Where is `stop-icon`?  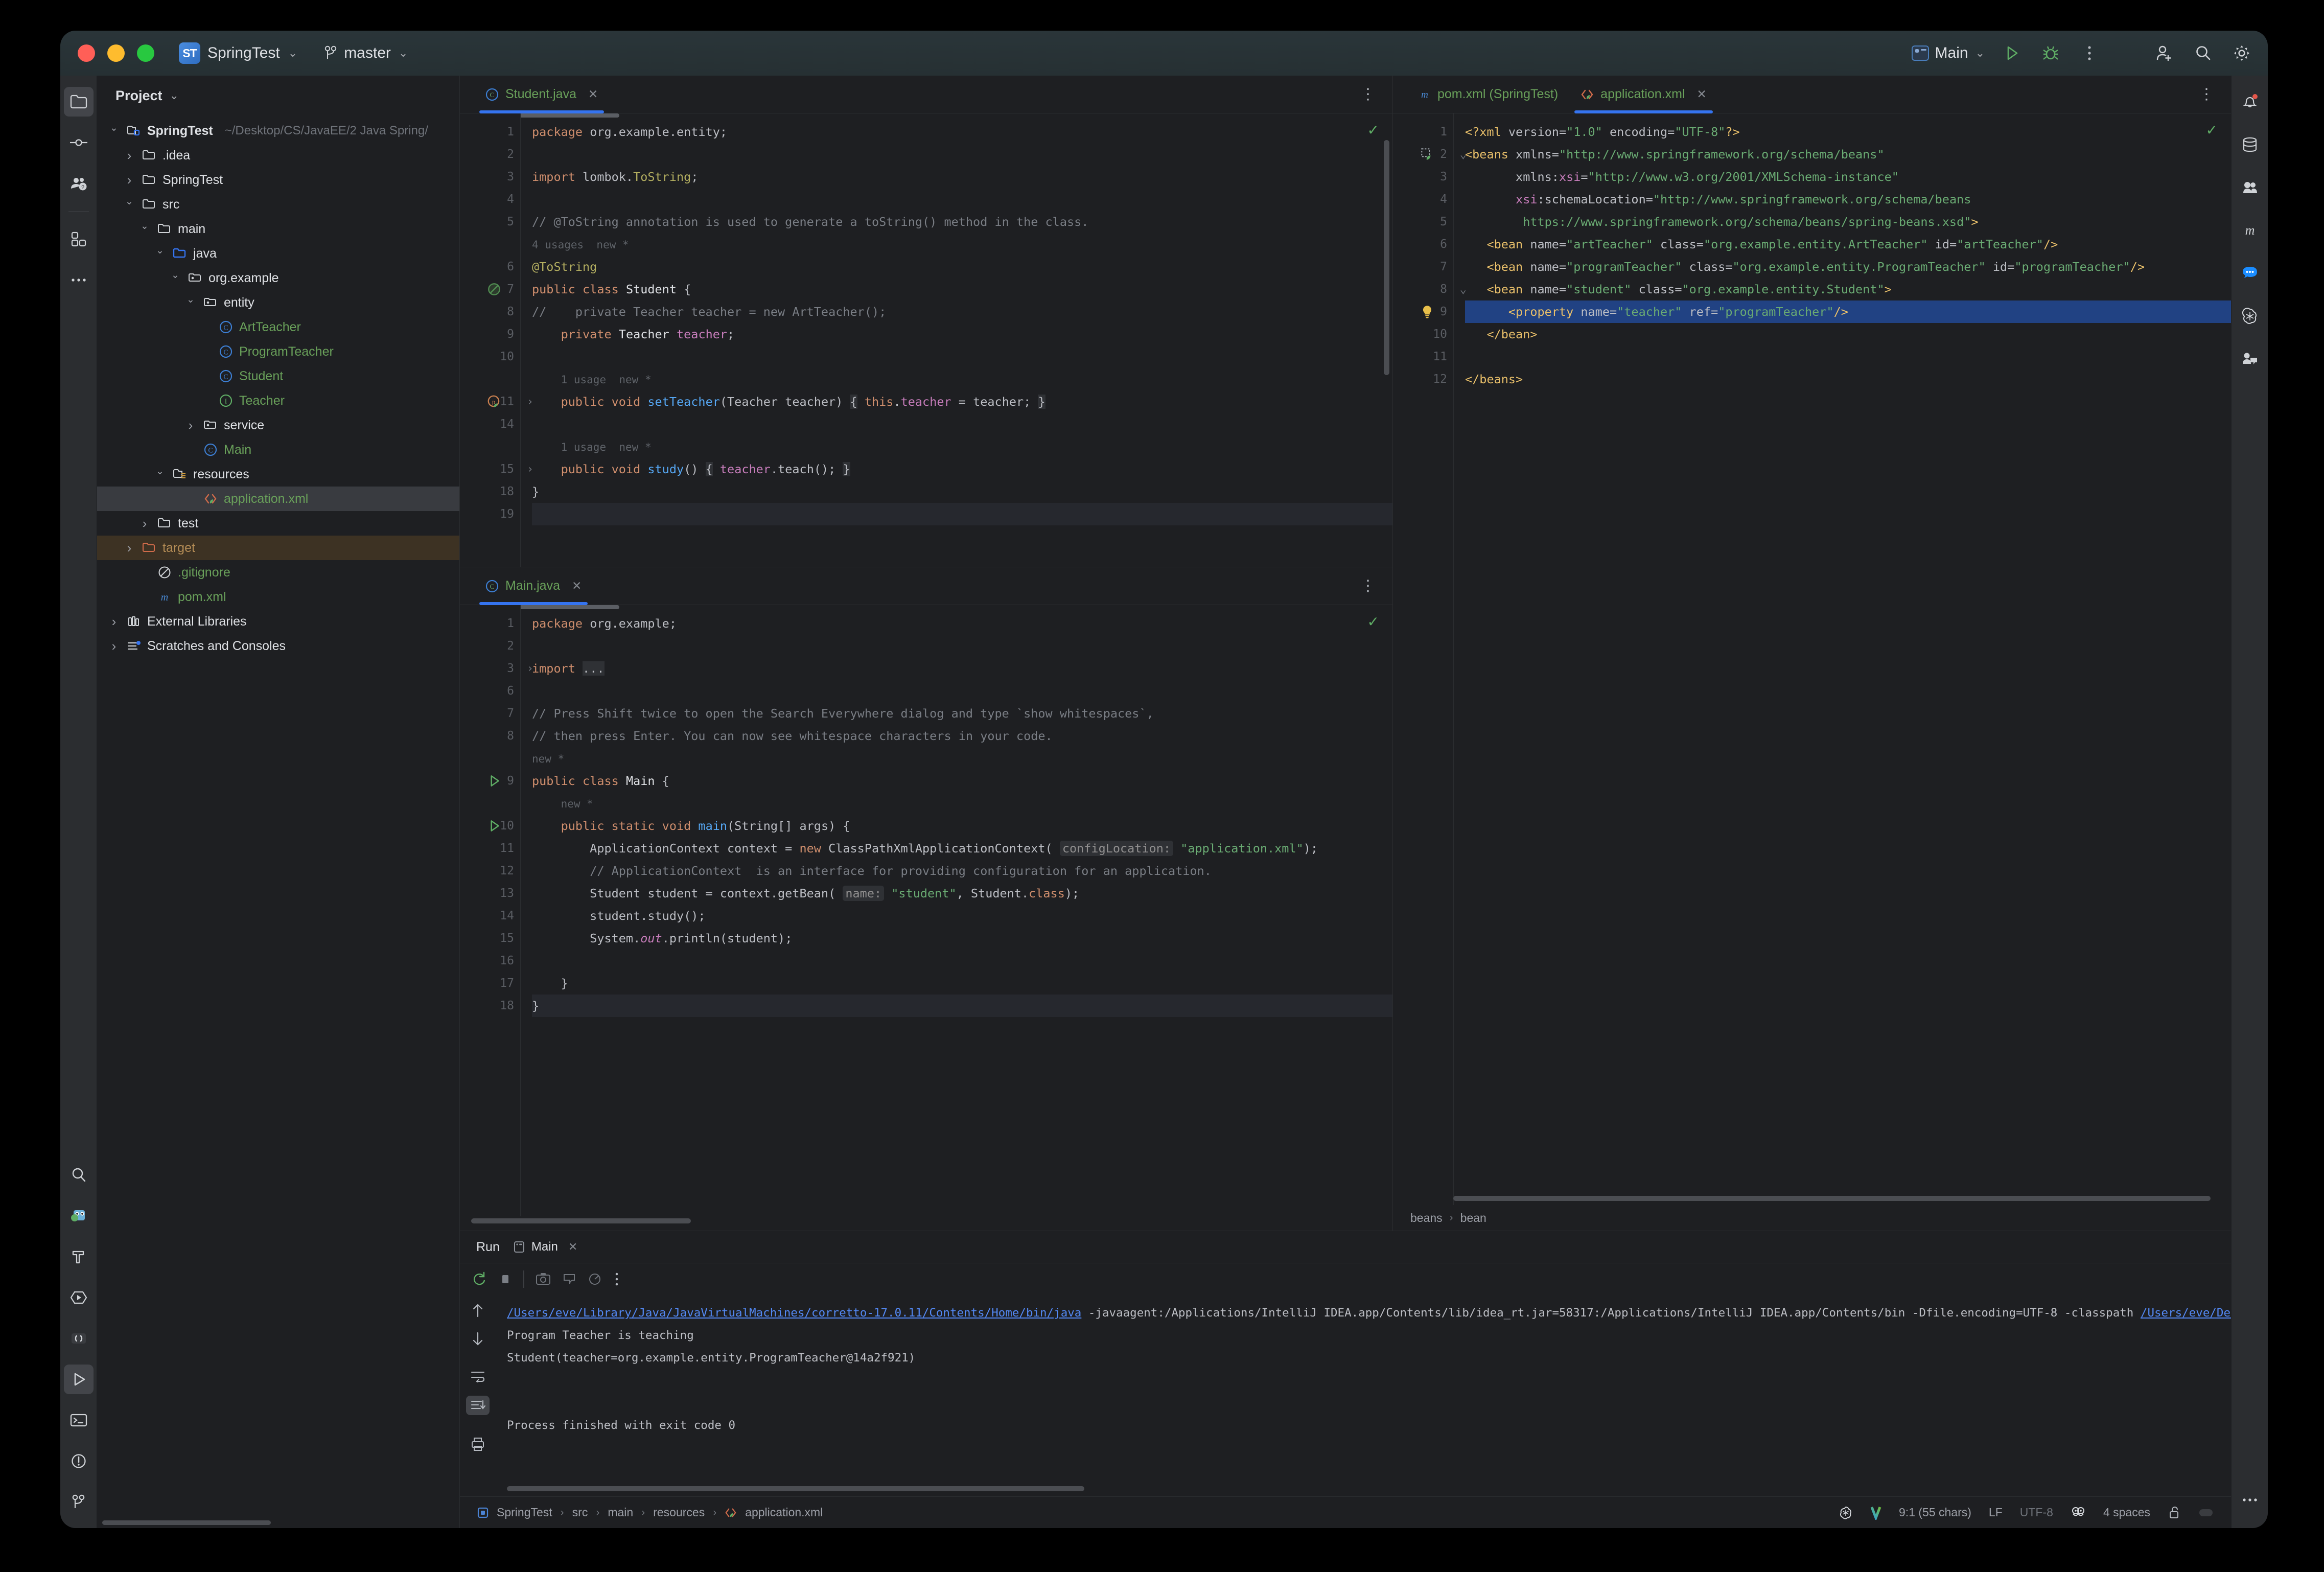 stop-icon is located at coordinates (506, 1279).